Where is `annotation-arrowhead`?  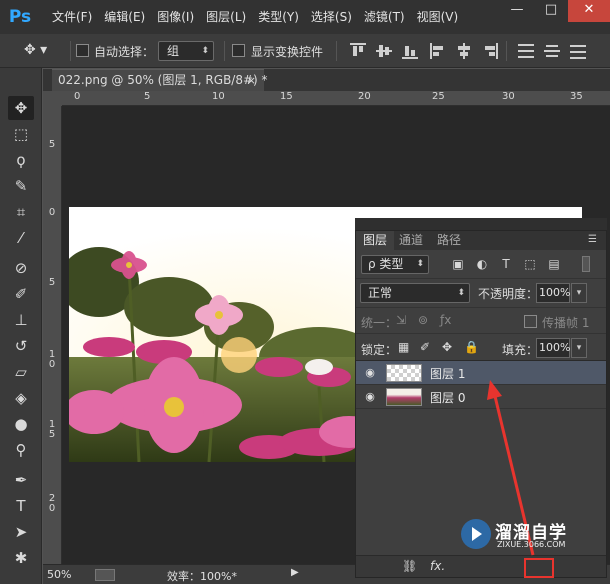
annotation-arrowhead is located at coordinates (494, 390).